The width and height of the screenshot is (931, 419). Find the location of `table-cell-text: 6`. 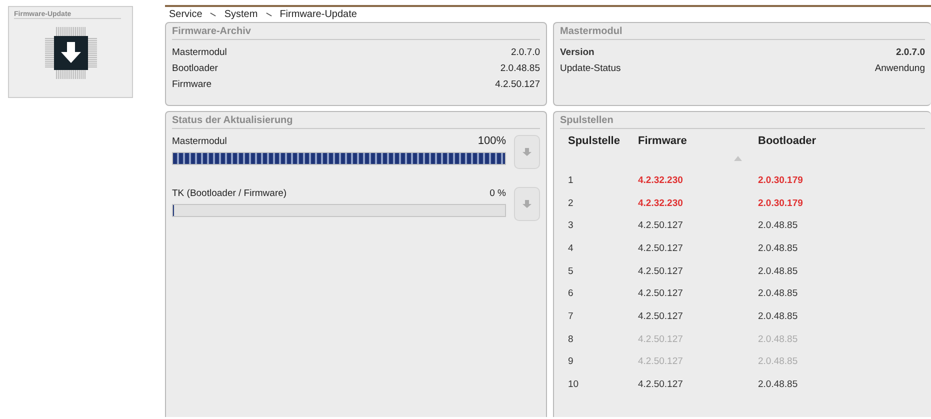

table-cell-text: 6 is located at coordinates (571, 294).